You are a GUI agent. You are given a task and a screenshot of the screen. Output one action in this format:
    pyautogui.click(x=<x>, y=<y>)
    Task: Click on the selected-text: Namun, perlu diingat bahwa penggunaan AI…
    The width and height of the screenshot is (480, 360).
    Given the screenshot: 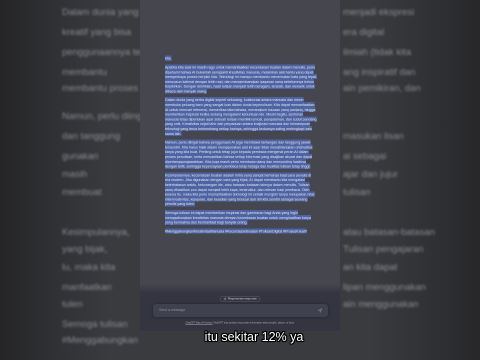 What is the action you would take?
    pyautogui.click(x=239, y=154)
    